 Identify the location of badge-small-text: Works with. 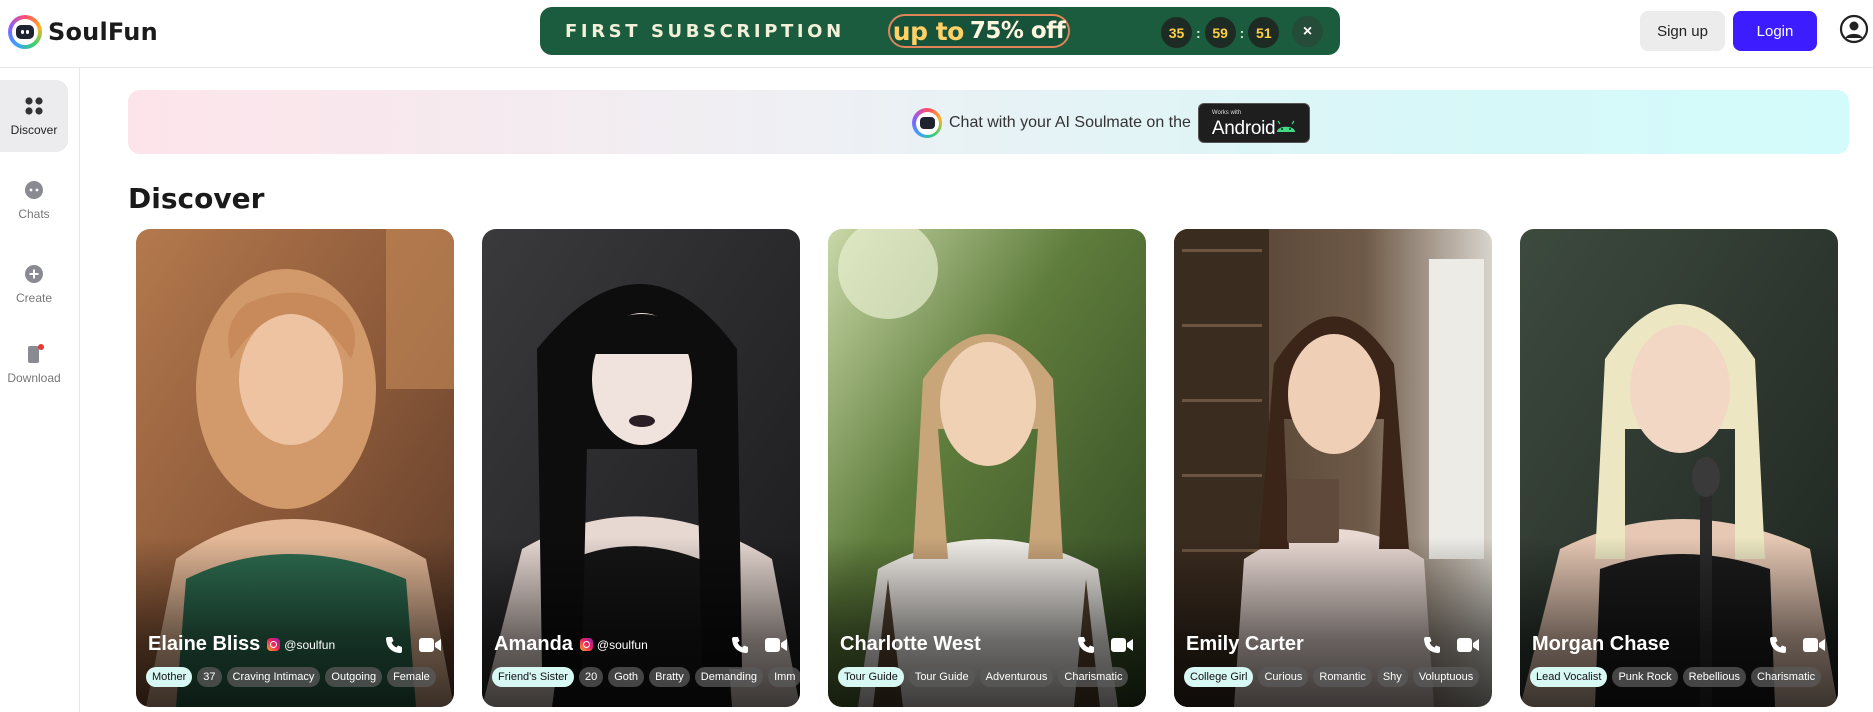
(1226, 113).